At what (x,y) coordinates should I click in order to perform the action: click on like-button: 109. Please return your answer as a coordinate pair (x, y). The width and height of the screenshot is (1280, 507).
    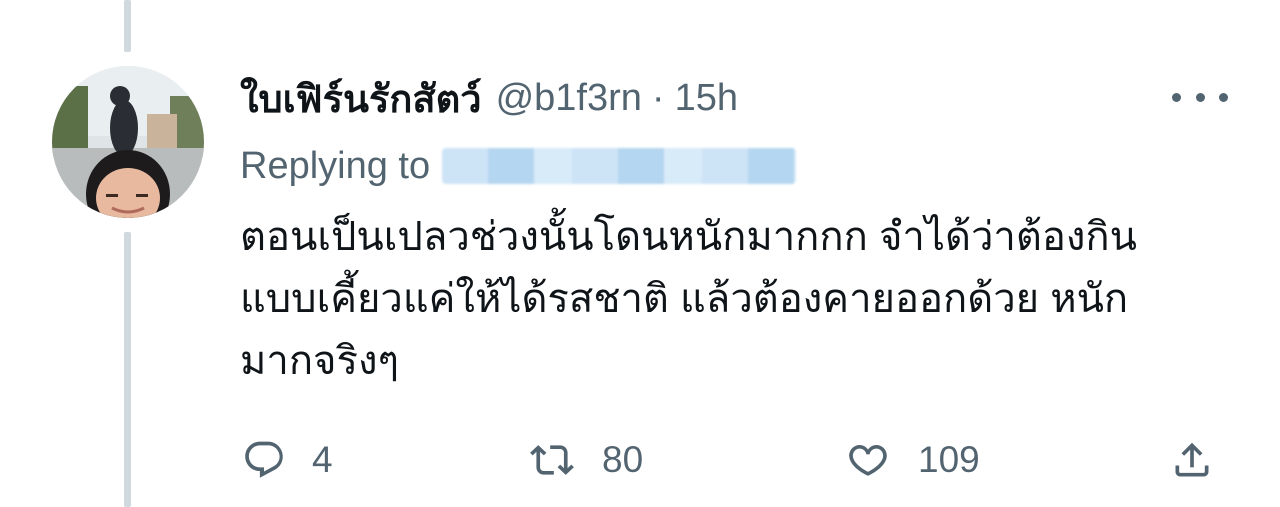
    Looking at the image, I should click on (912, 460).